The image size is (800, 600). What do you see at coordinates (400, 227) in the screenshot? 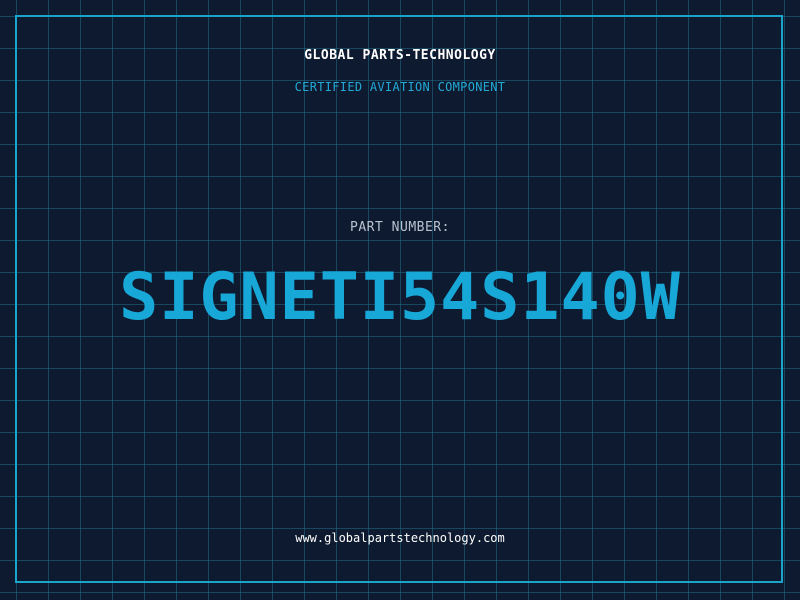
I see `part-number-label: PART NUMBER:` at bounding box center [400, 227].